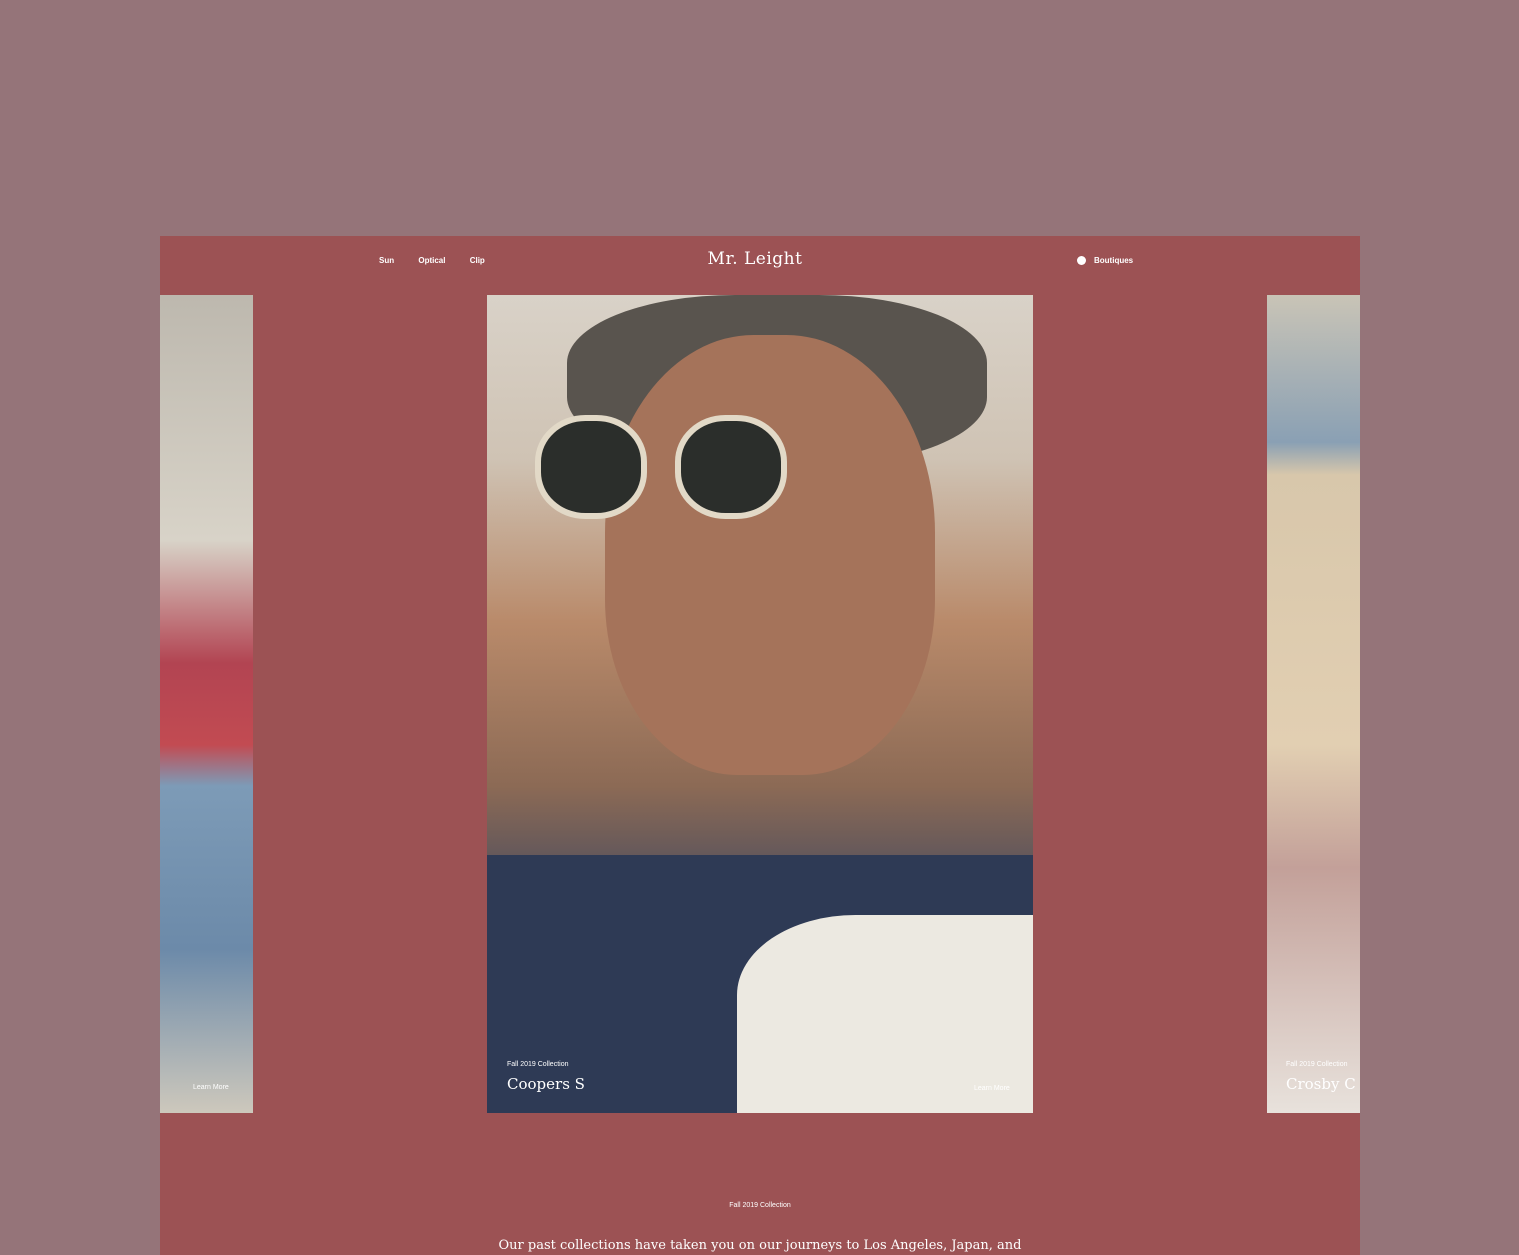 The height and width of the screenshot is (1255, 1519). What do you see at coordinates (546, 1084) in the screenshot?
I see `product-title: Coopers S` at bounding box center [546, 1084].